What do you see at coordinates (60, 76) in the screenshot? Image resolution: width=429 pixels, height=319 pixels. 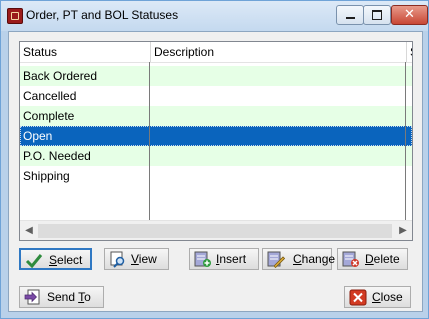 I see `status-cell: Back Ordered` at bounding box center [60, 76].